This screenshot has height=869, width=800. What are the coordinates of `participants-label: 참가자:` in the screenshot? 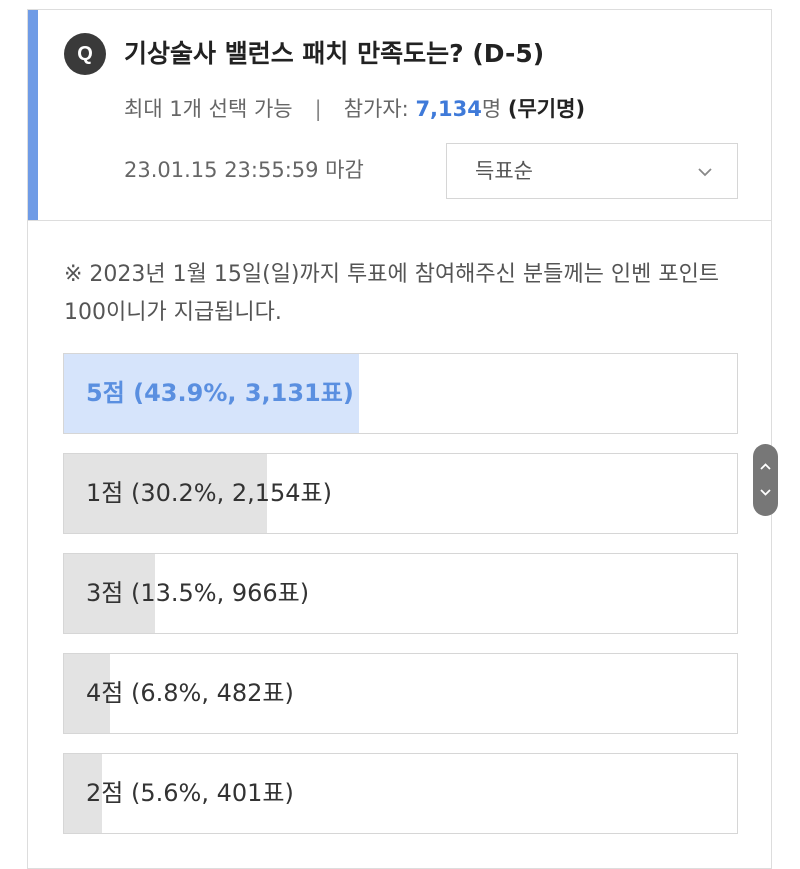 It's located at (379, 109).